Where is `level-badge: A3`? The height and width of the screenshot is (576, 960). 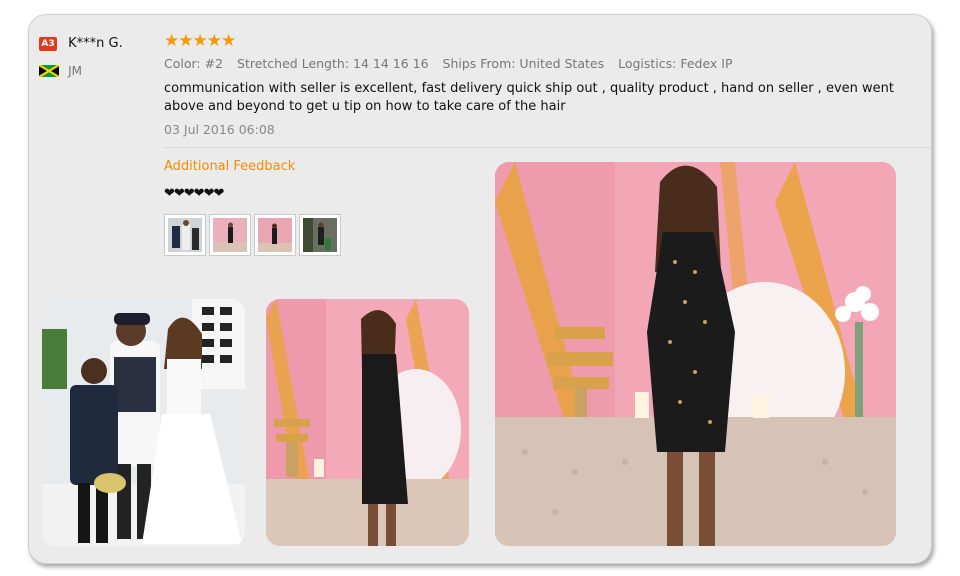 level-badge: A3 is located at coordinates (48, 43).